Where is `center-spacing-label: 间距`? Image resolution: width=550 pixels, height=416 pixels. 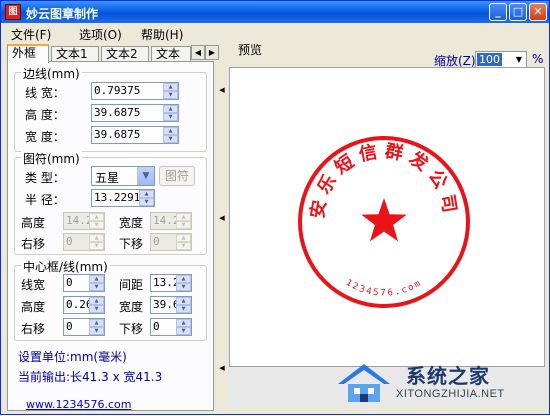
center-spacing-label: 间距 is located at coordinates (131, 285).